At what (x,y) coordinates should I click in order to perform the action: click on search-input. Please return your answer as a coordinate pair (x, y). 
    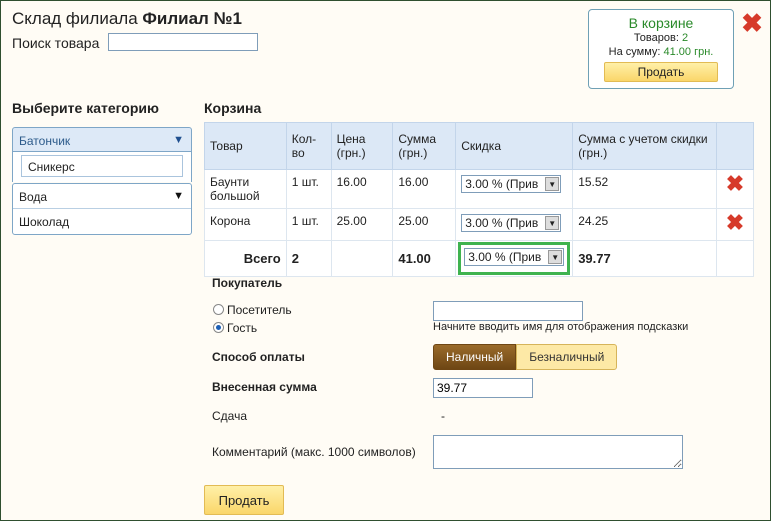
    Looking at the image, I should click on (183, 42).